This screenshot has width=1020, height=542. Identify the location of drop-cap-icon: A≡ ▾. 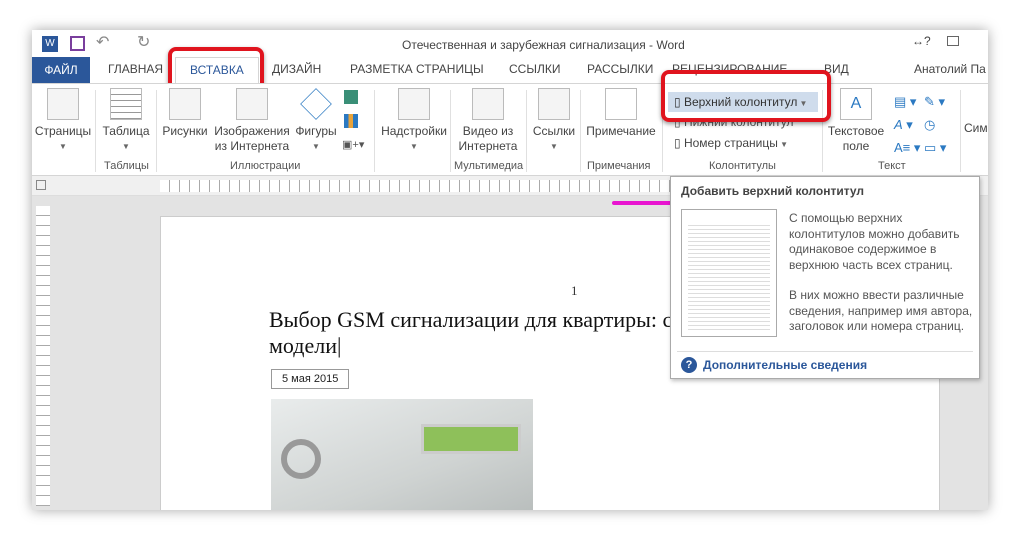
(907, 147).